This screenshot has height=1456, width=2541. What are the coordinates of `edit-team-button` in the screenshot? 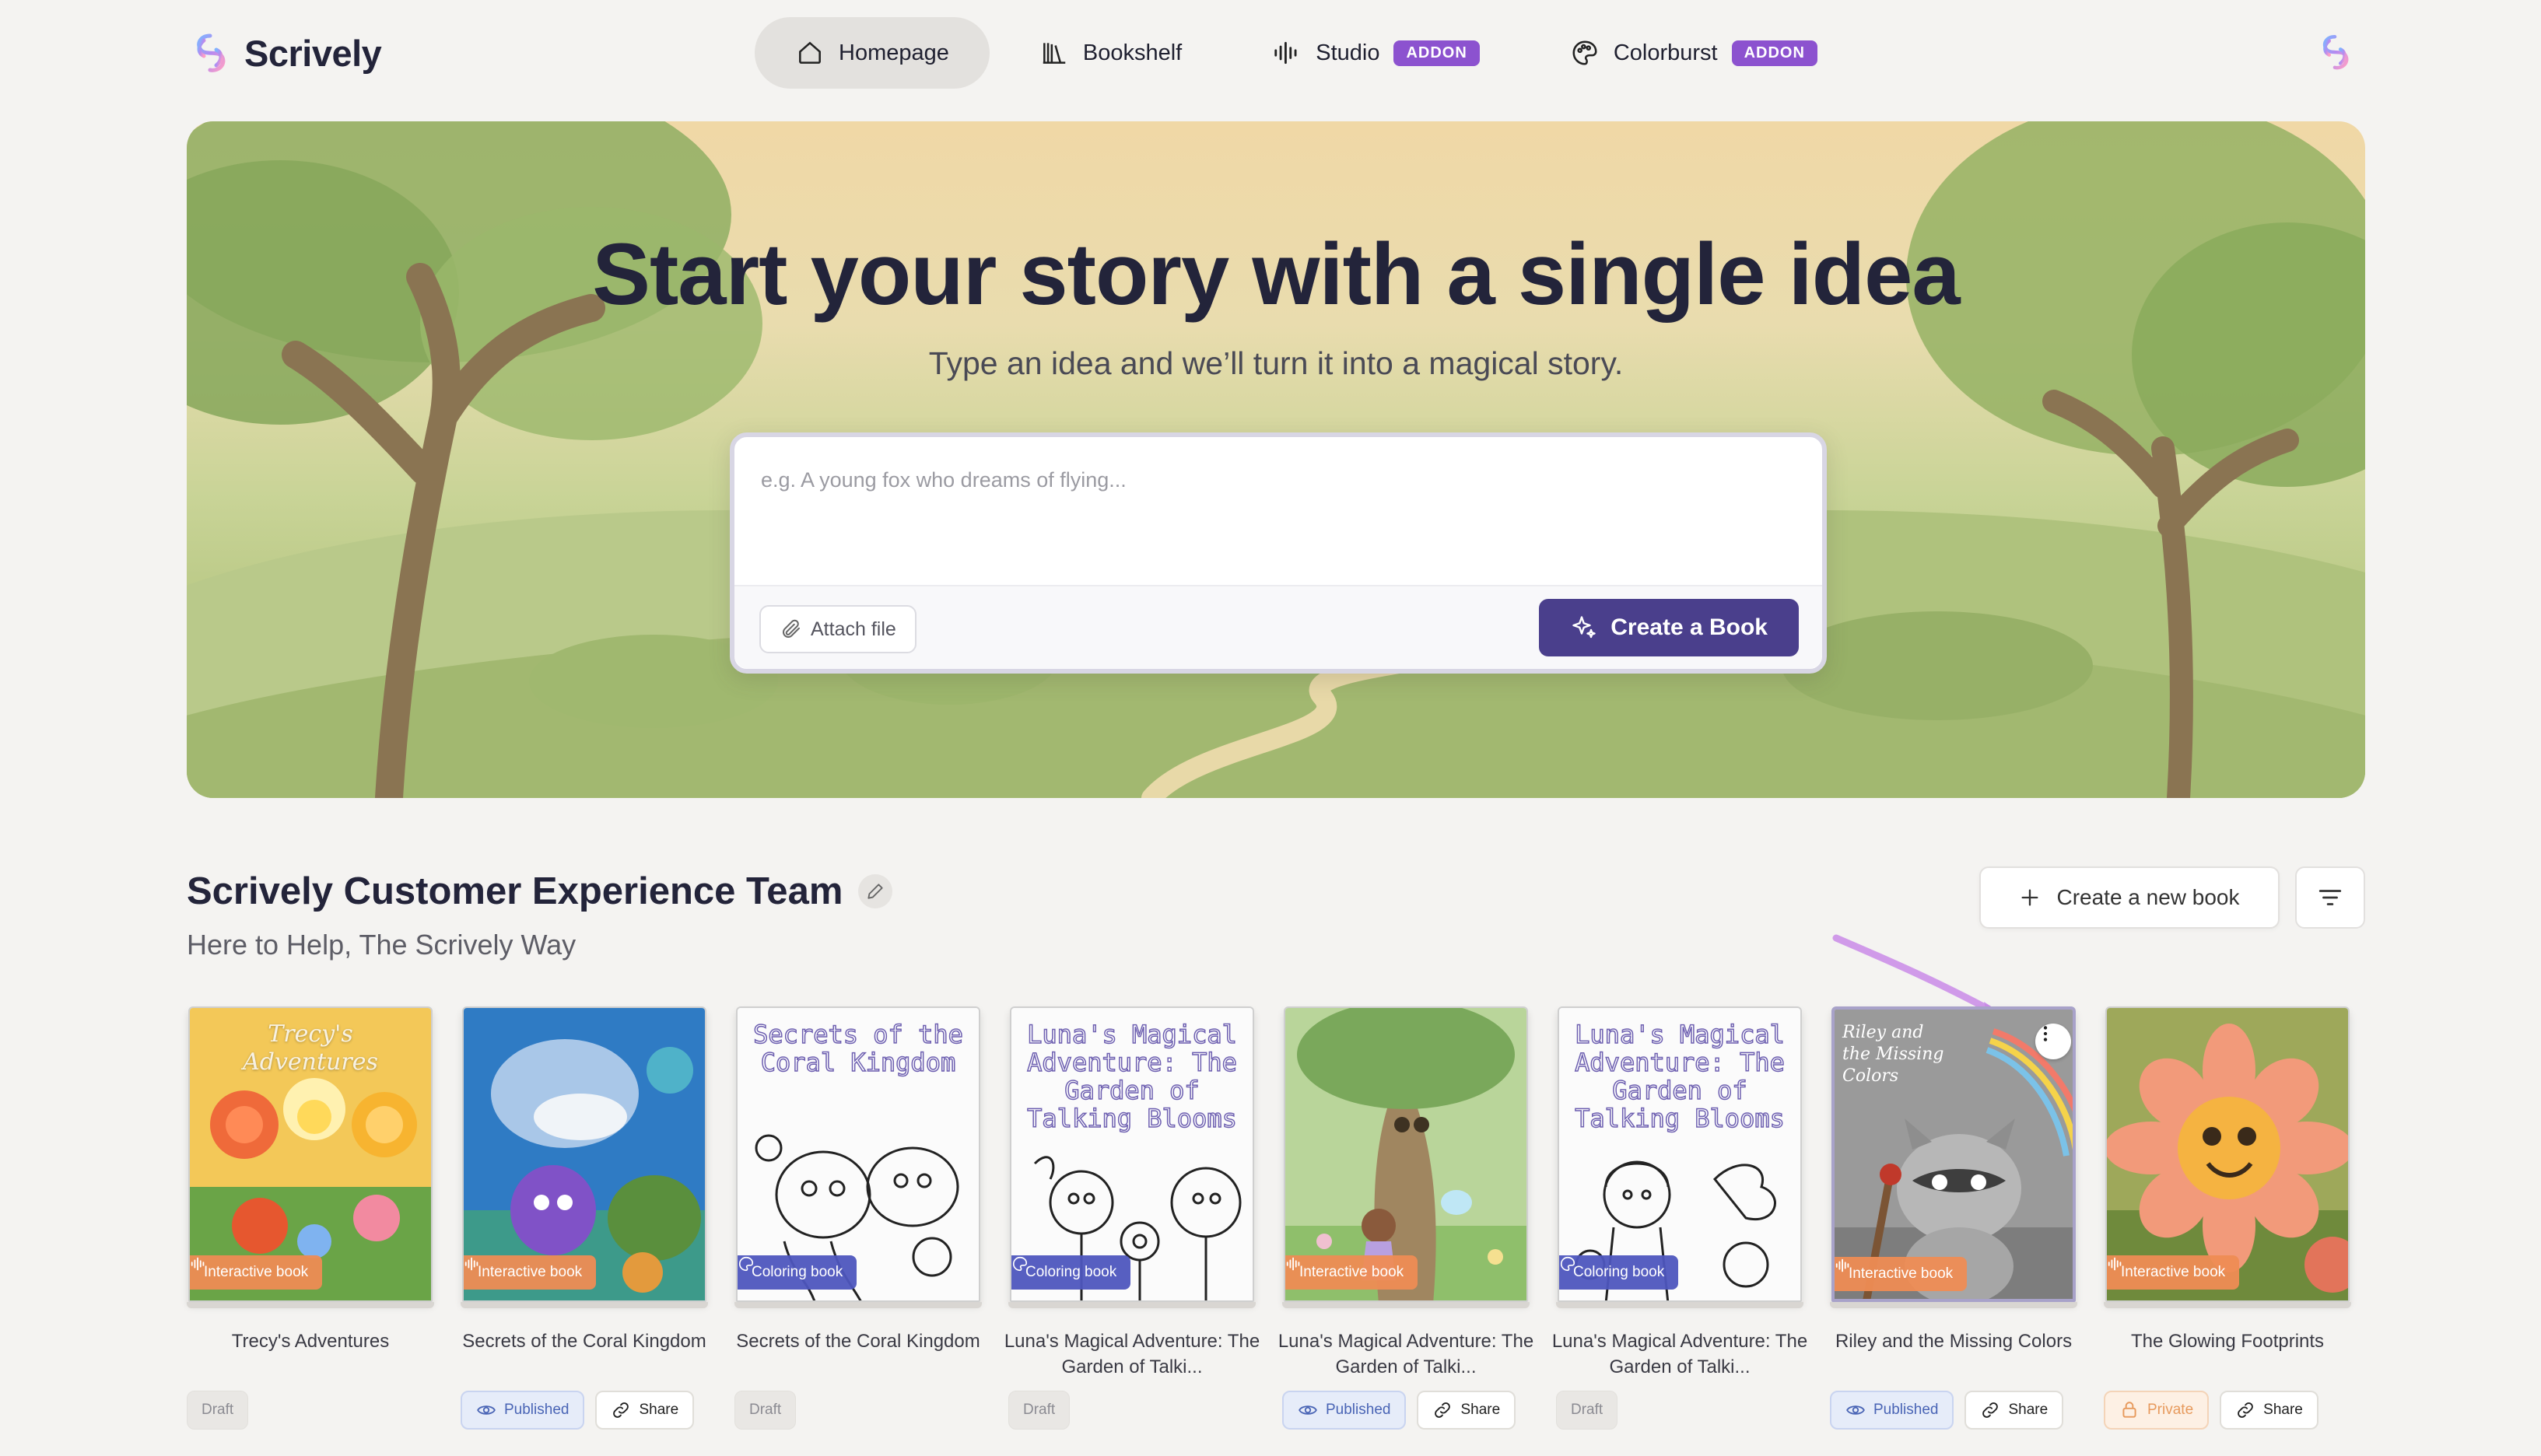 It's located at (875, 891).